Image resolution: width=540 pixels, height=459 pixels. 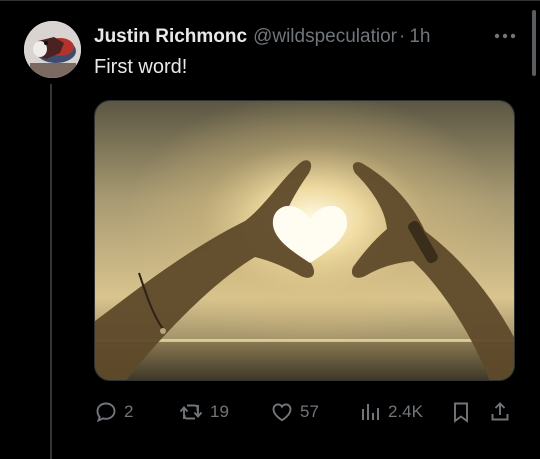 I want to click on display-name: Justin Richmonc, so click(x=170, y=37).